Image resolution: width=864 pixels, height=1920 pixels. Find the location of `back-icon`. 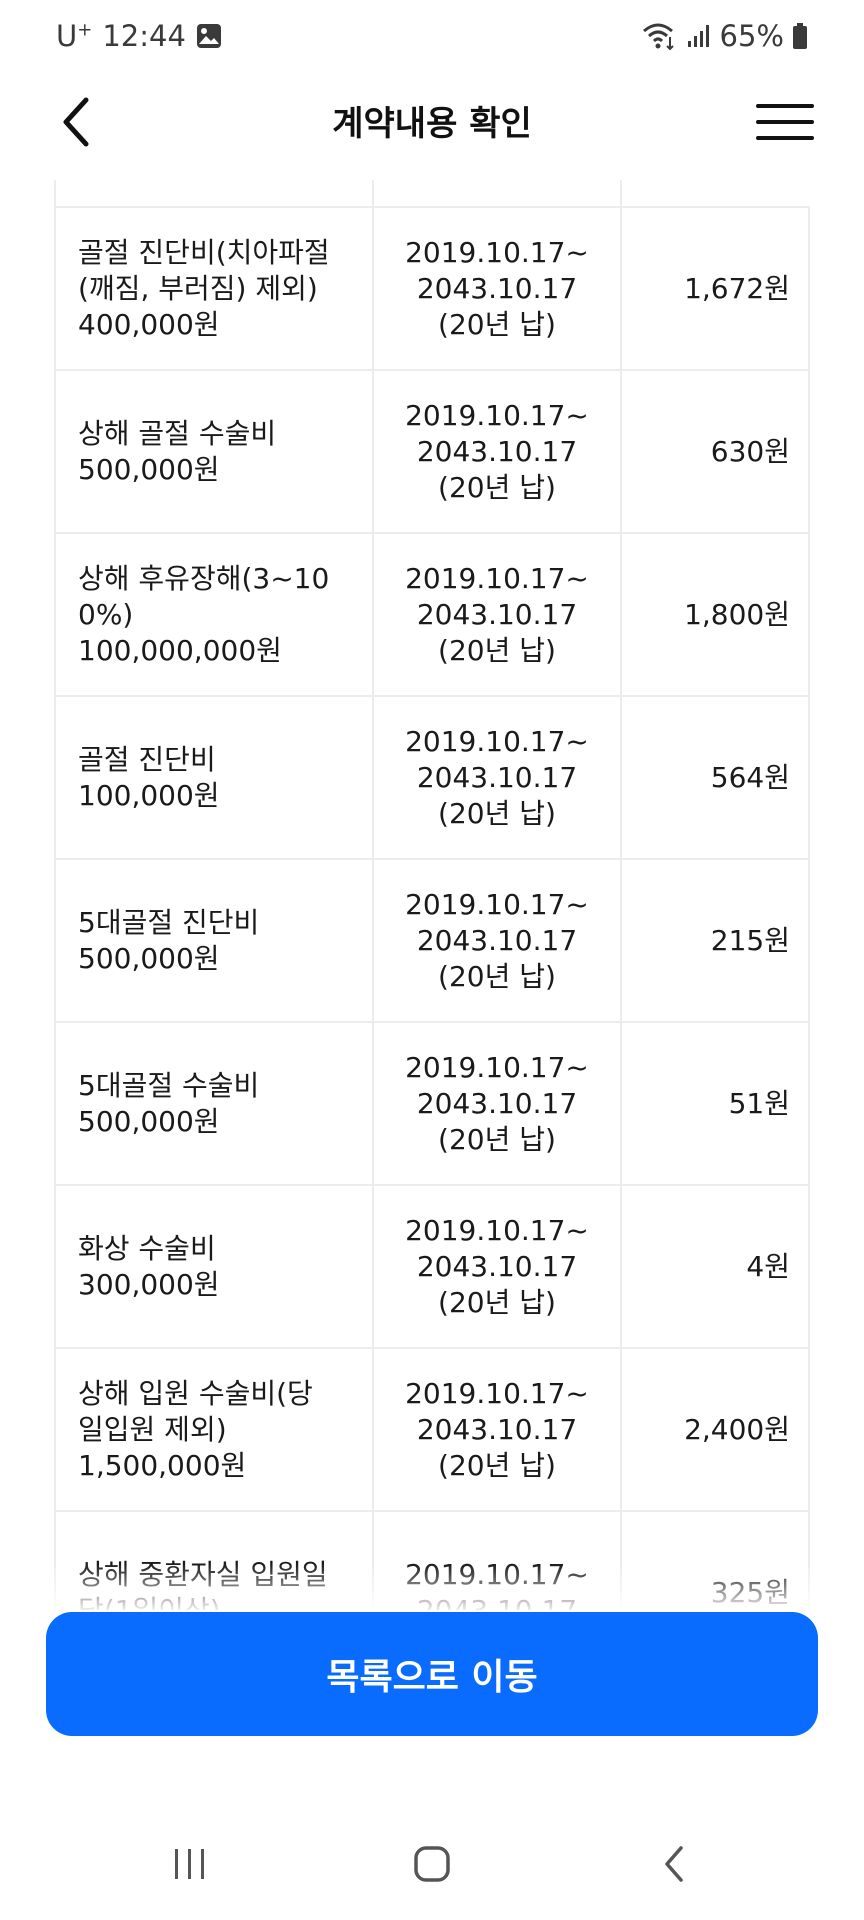

back-icon is located at coordinates (674, 1864).